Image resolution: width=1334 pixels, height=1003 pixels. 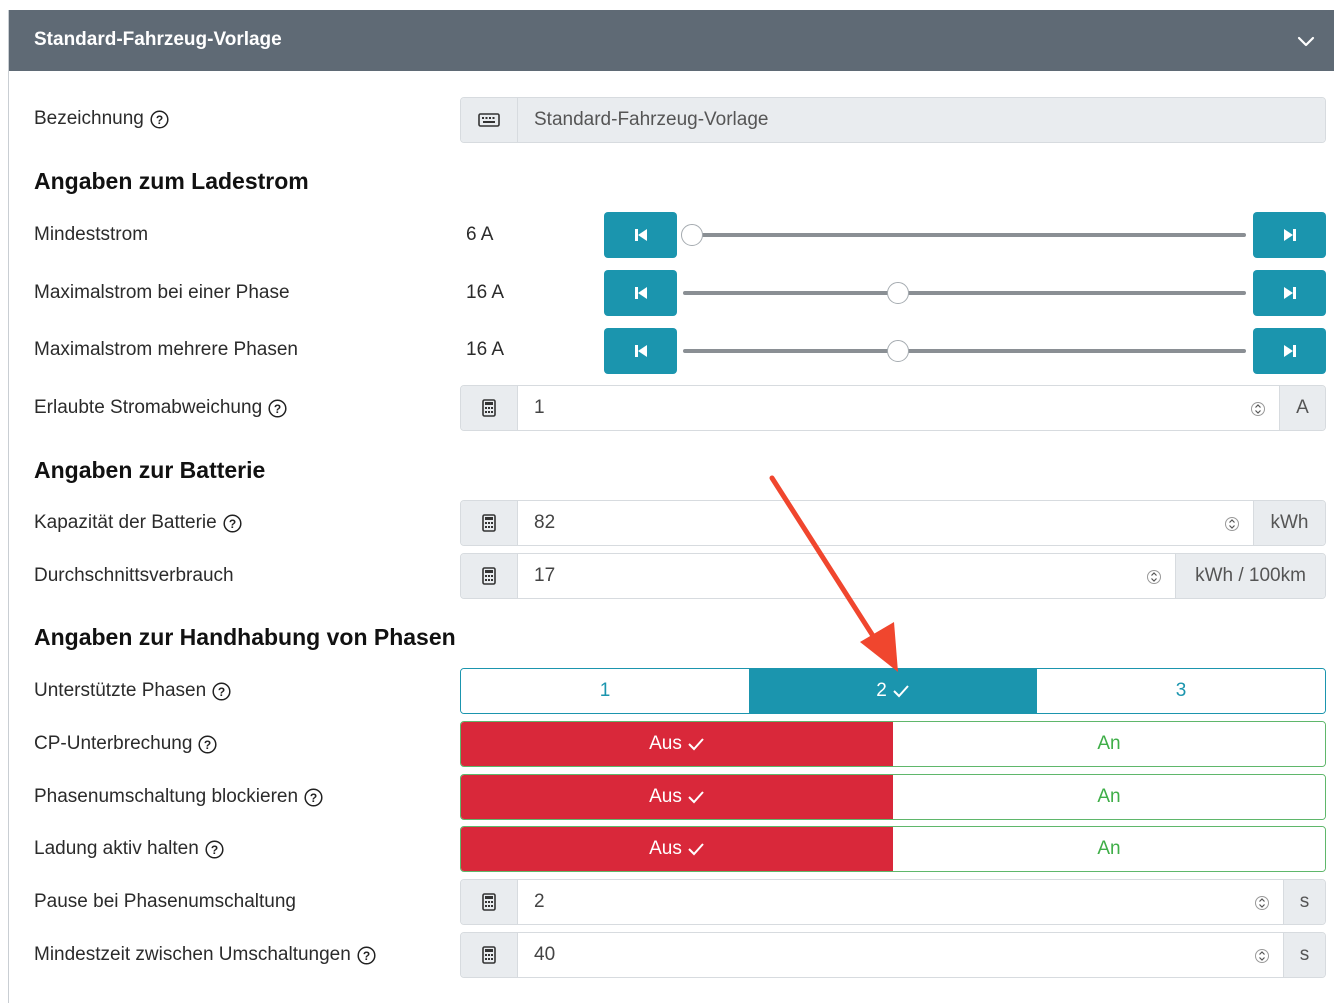 What do you see at coordinates (900, 902) in the screenshot?
I see `pause-input: 2` at bounding box center [900, 902].